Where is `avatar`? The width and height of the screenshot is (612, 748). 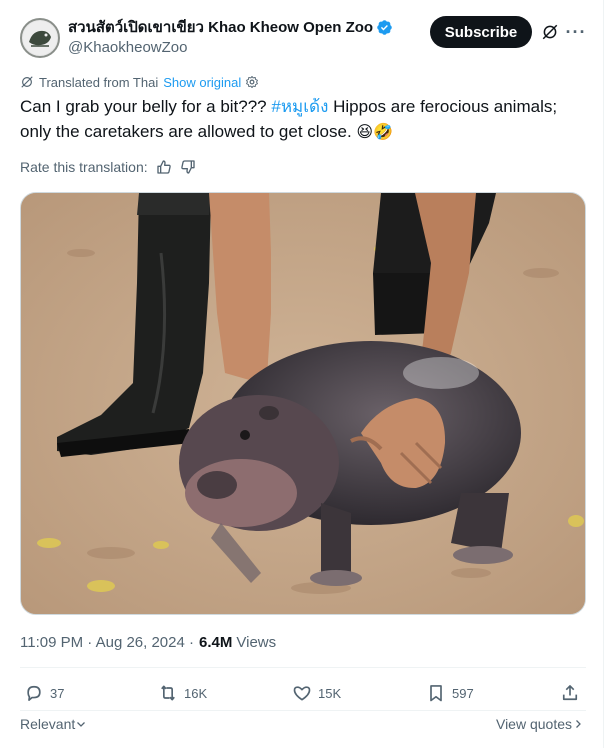 avatar is located at coordinates (40, 38).